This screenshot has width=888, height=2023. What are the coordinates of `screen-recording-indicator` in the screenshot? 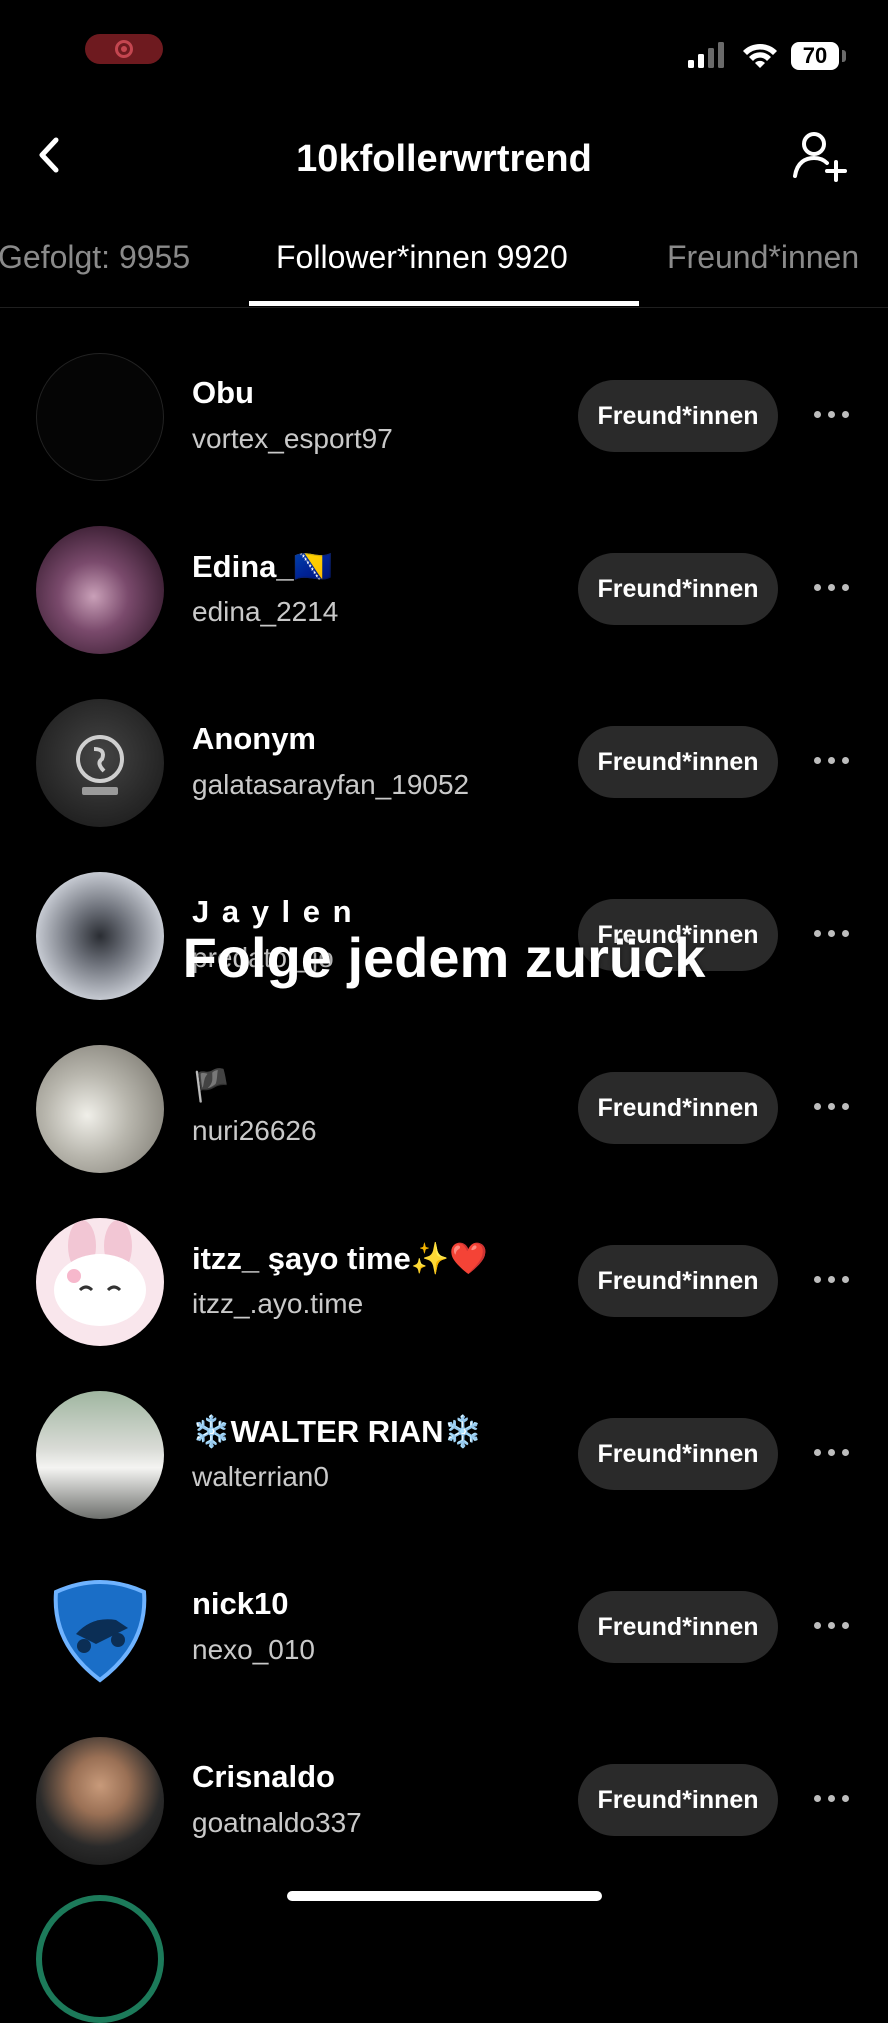 It's located at (124, 49).